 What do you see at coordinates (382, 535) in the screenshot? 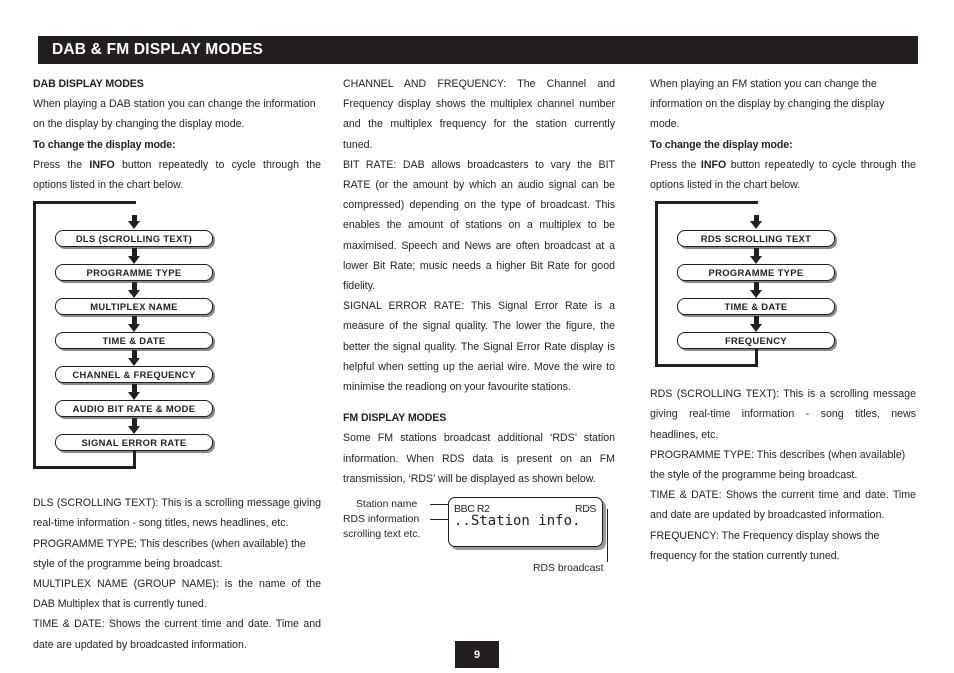
I see `callout-rds-scrolling-text: scrolling text etc.` at bounding box center [382, 535].